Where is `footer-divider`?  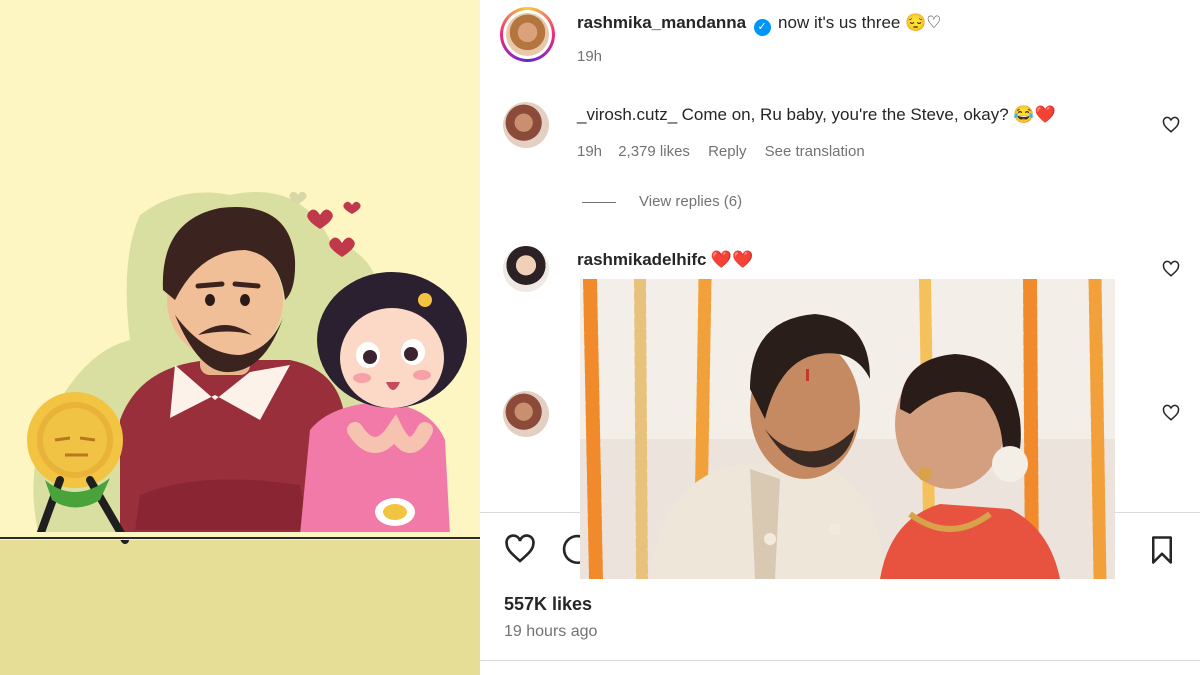
footer-divider is located at coordinates (840, 660).